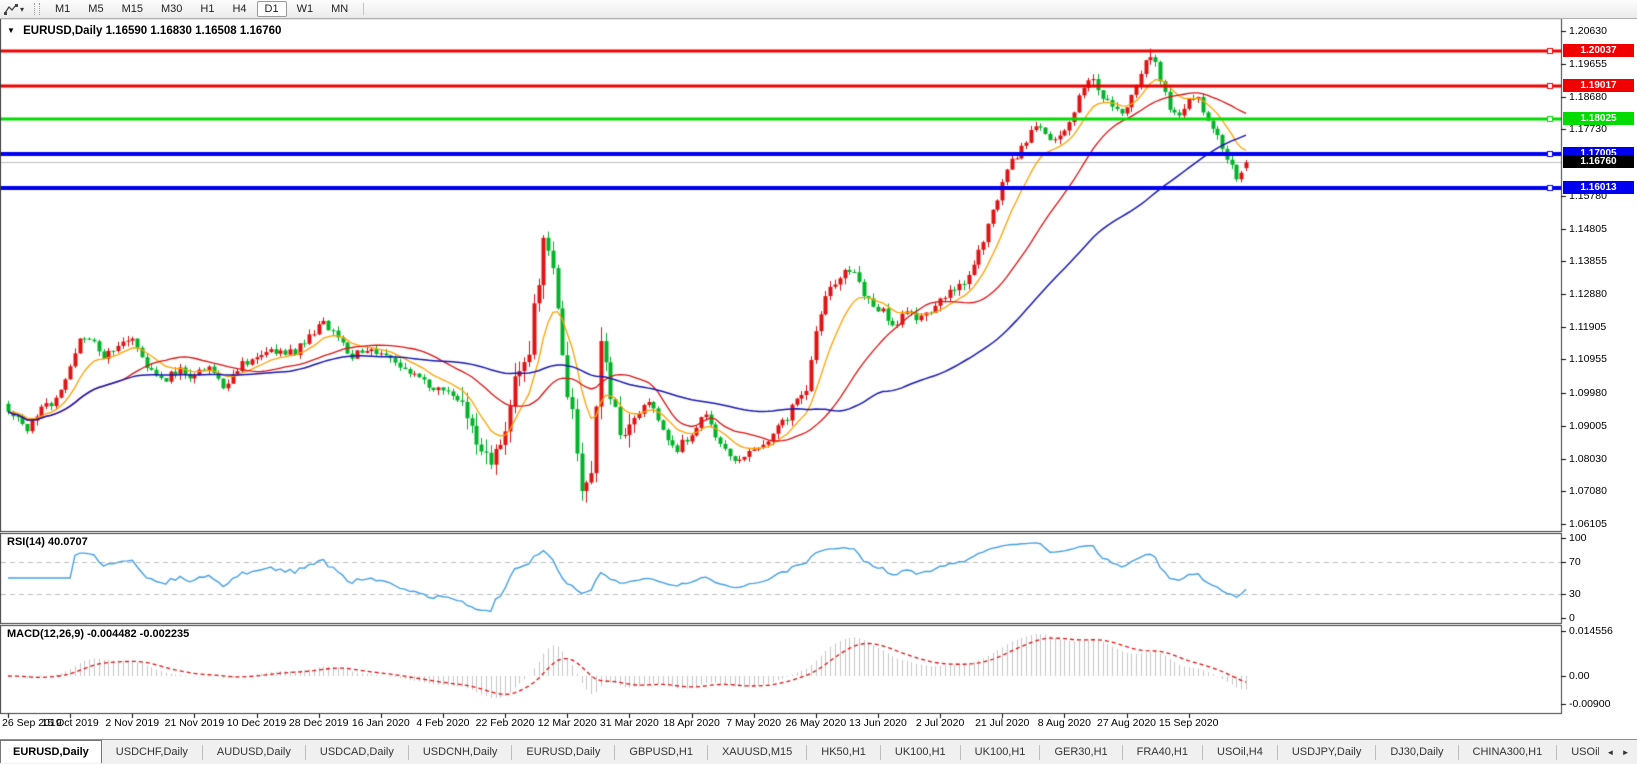 This screenshot has width=1637, height=764. Describe the element at coordinates (1417, 752) in the screenshot. I see `chart-tab-dj30-daily: DJ30,Daily` at that location.